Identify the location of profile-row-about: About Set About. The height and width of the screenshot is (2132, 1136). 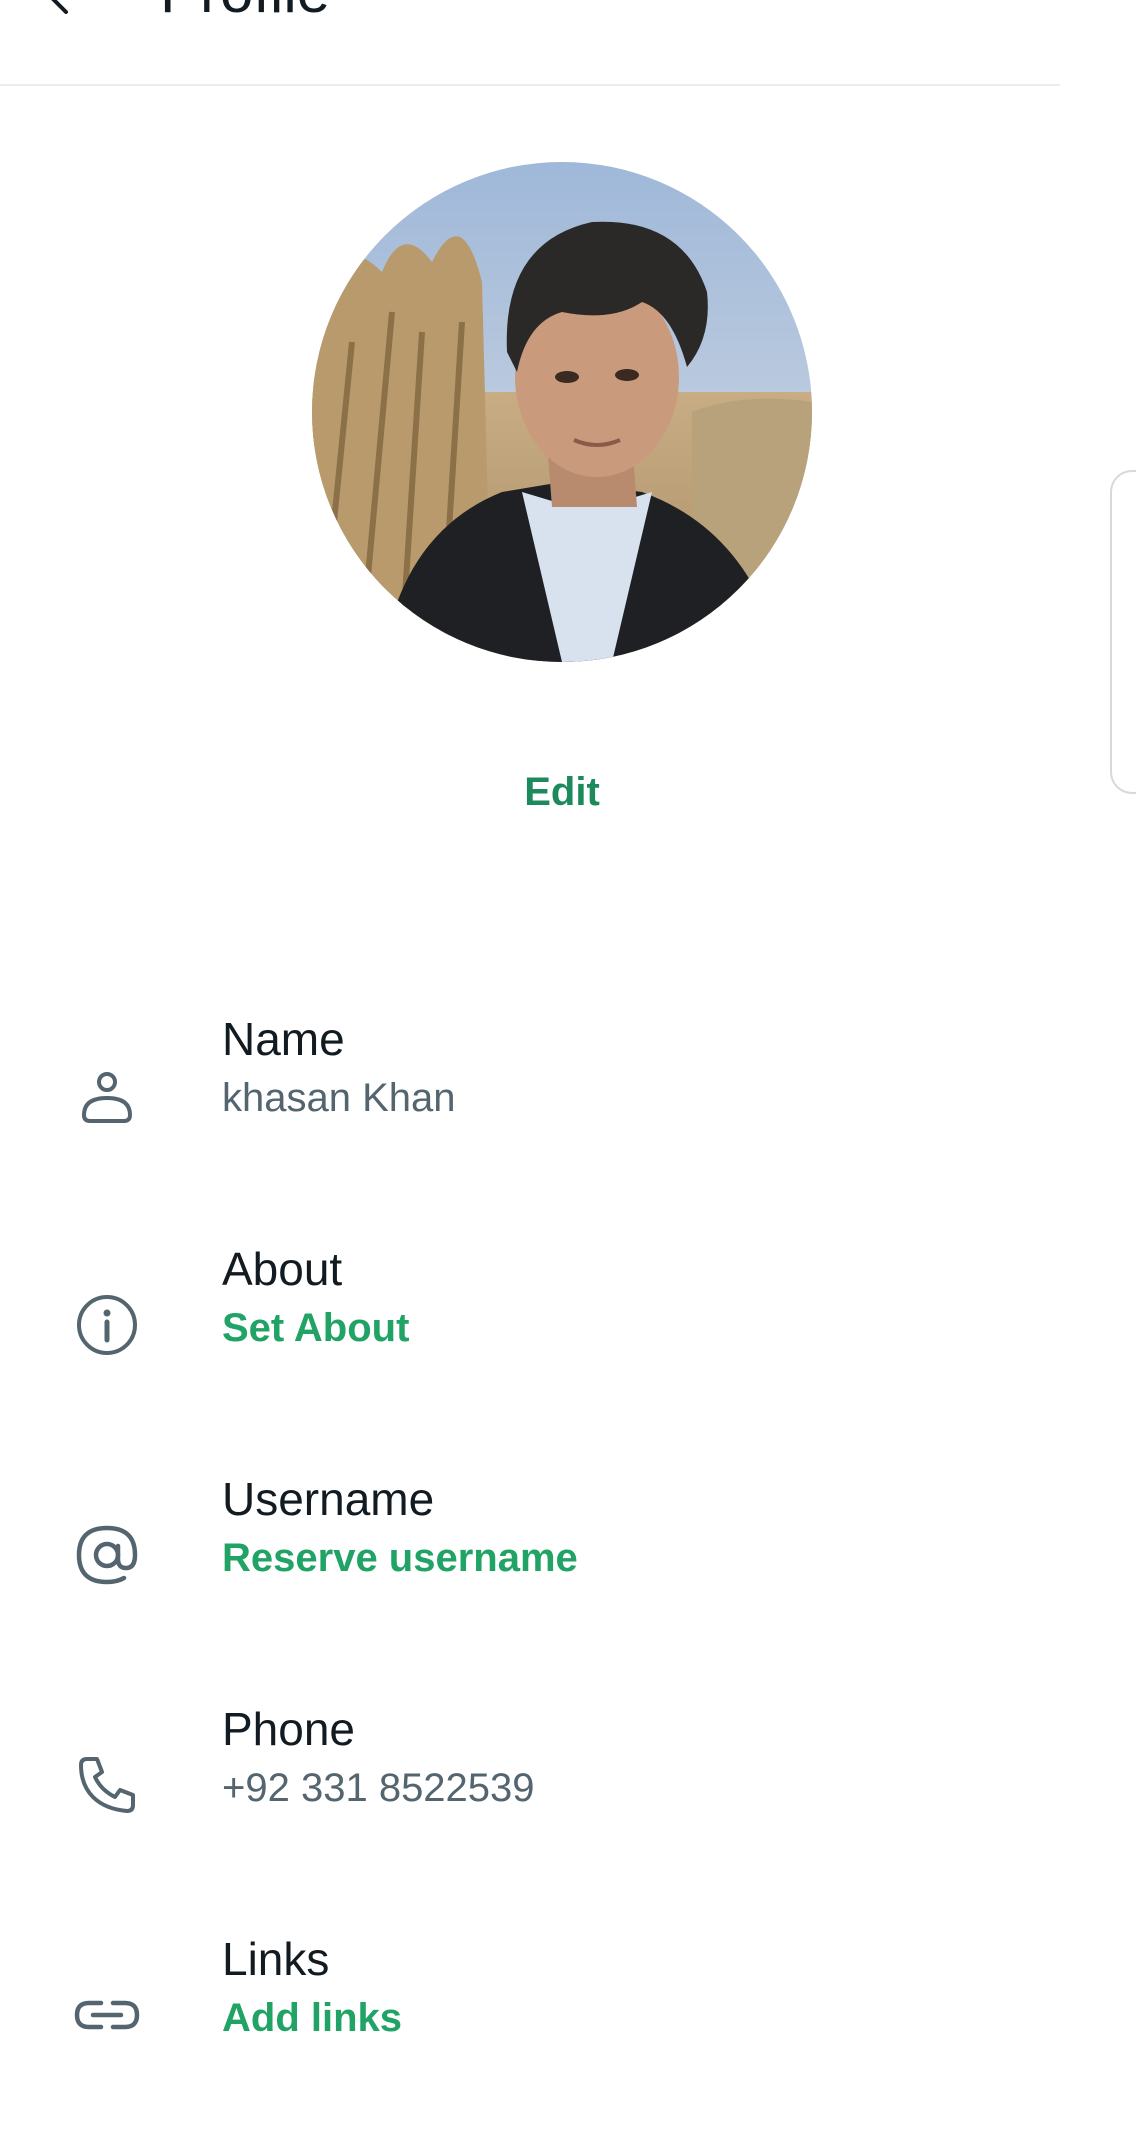
(530, 1340).